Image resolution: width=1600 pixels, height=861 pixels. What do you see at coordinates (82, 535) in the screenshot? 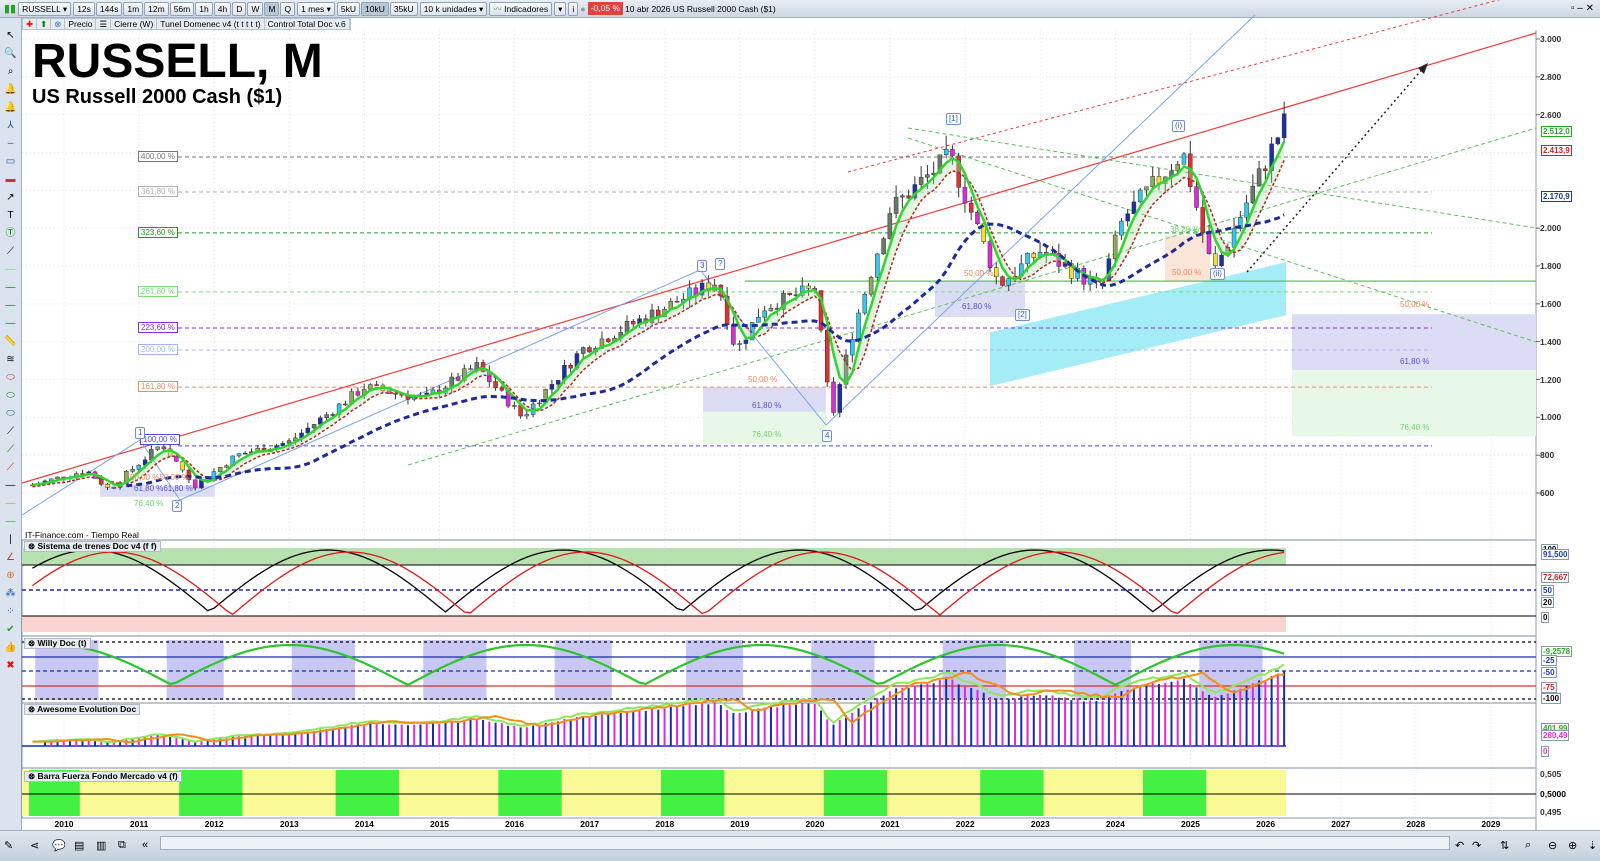
I see `data-source: IT-Finance.com - Tiempo Real` at bounding box center [82, 535].